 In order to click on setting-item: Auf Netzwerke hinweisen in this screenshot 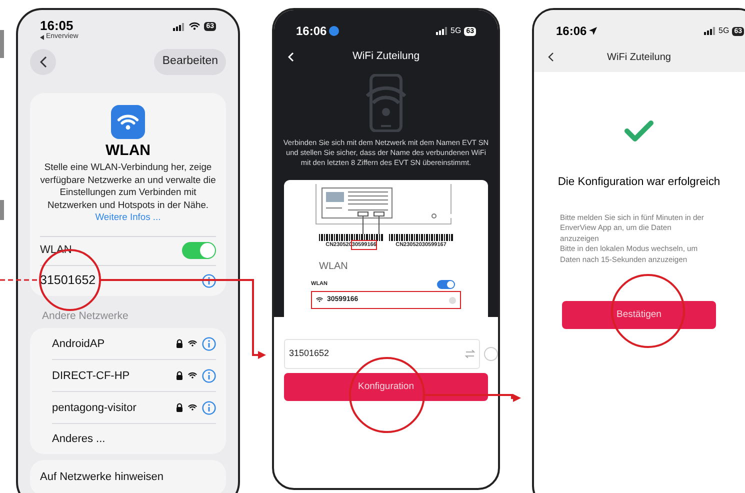, I will do `click(102, 477)`.